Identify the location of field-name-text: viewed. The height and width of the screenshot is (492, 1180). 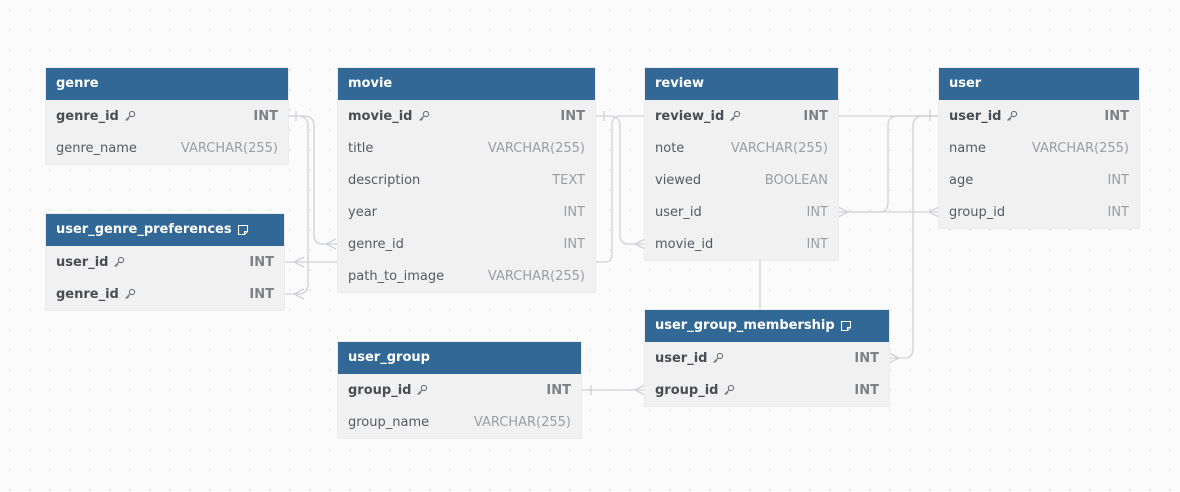
(678, 180).